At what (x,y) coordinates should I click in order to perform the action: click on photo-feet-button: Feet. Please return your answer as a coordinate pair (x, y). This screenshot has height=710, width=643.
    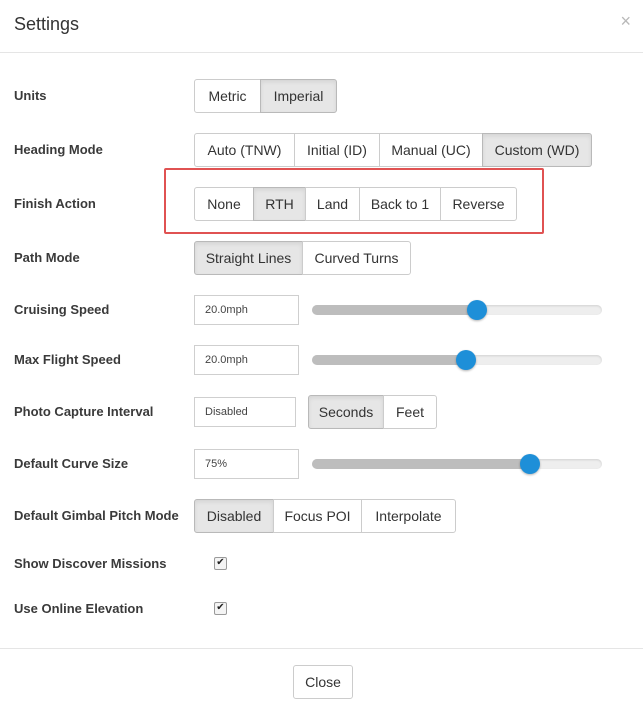
    Looking at the image, I should click on (410, 412).